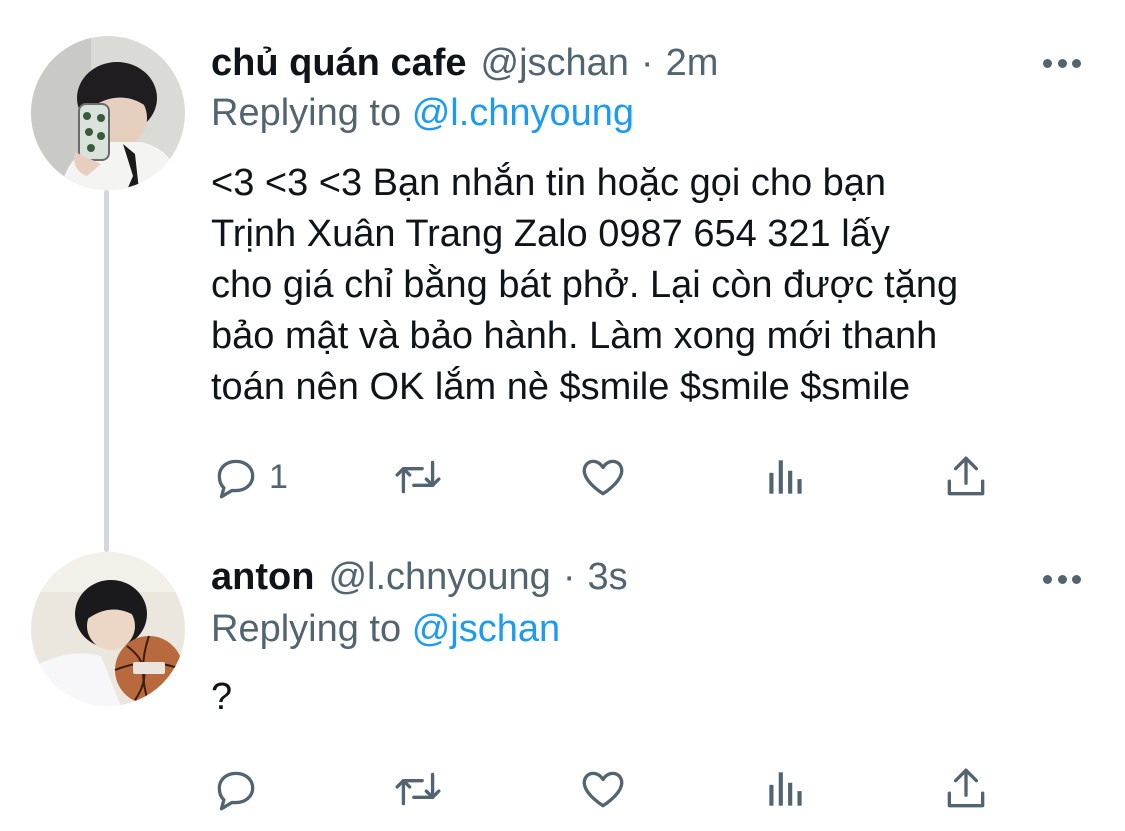  I want to click on timestamp: 2m, so click(692, 63).